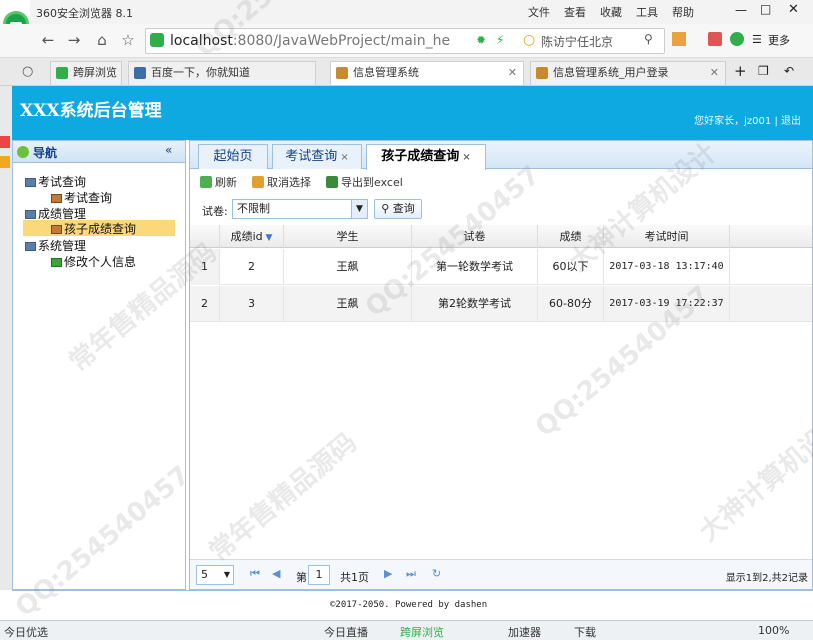 The image size is (813, 640). What do you see at coordinates (6, 338) in the screenshot?
I see `browser-sidebar` at bounding box center [6, 338].